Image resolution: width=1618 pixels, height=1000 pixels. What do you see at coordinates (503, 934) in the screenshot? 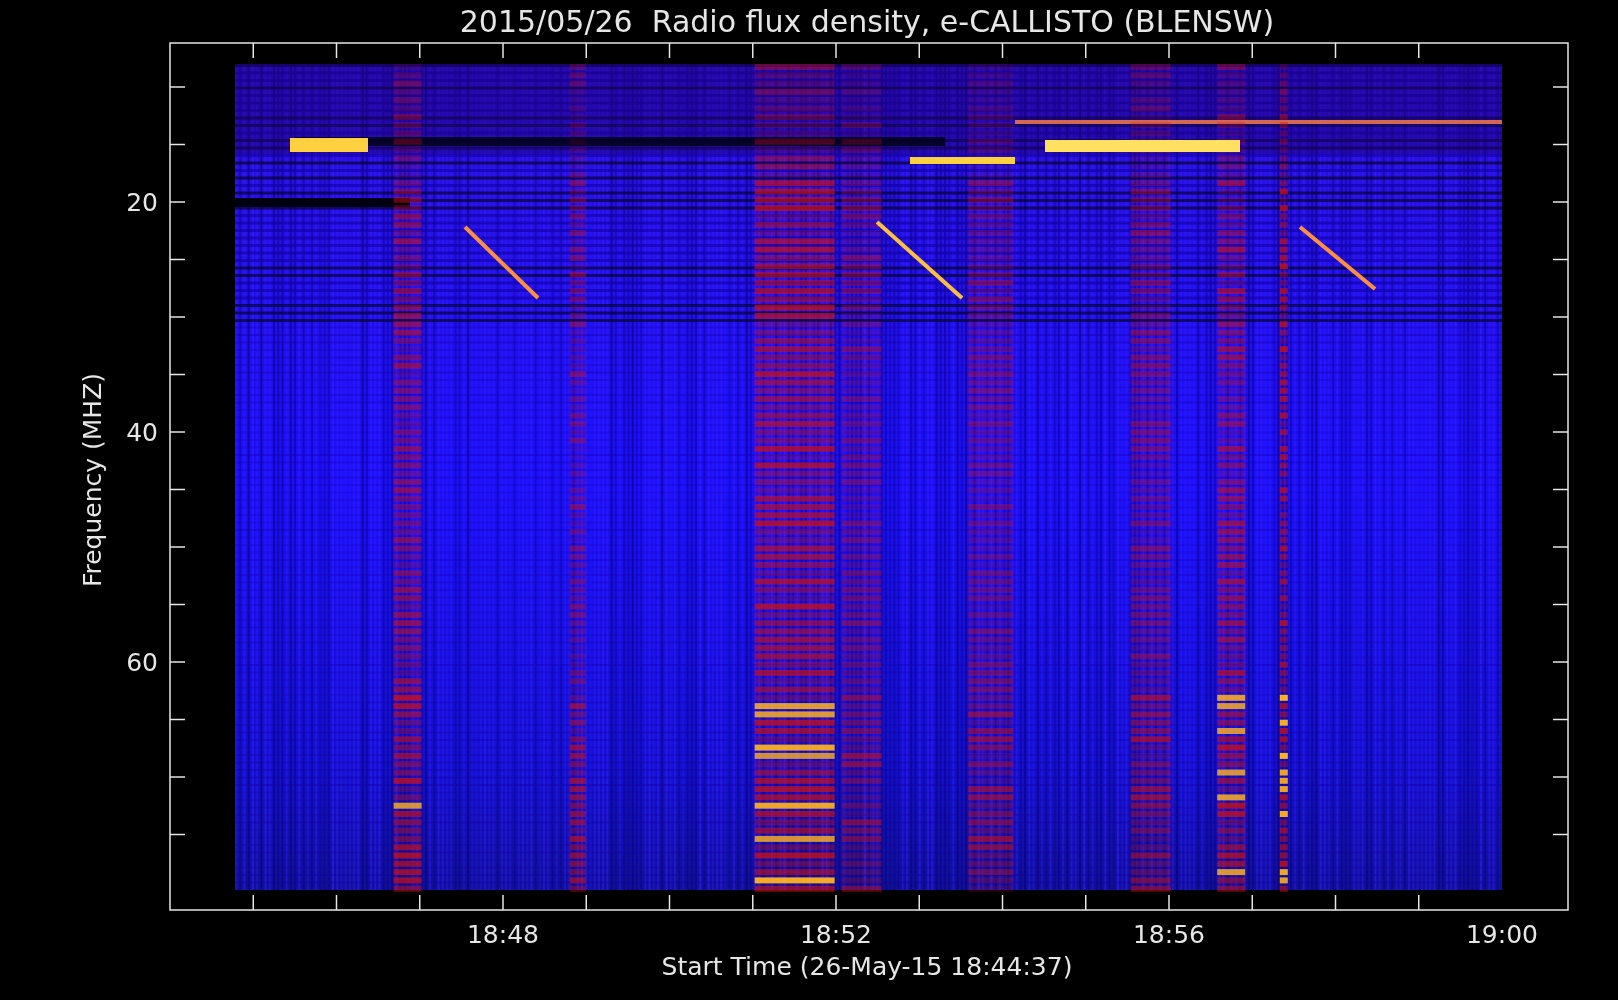
I see `x-tick-label: 18:48` at bounding box center [503, 934].